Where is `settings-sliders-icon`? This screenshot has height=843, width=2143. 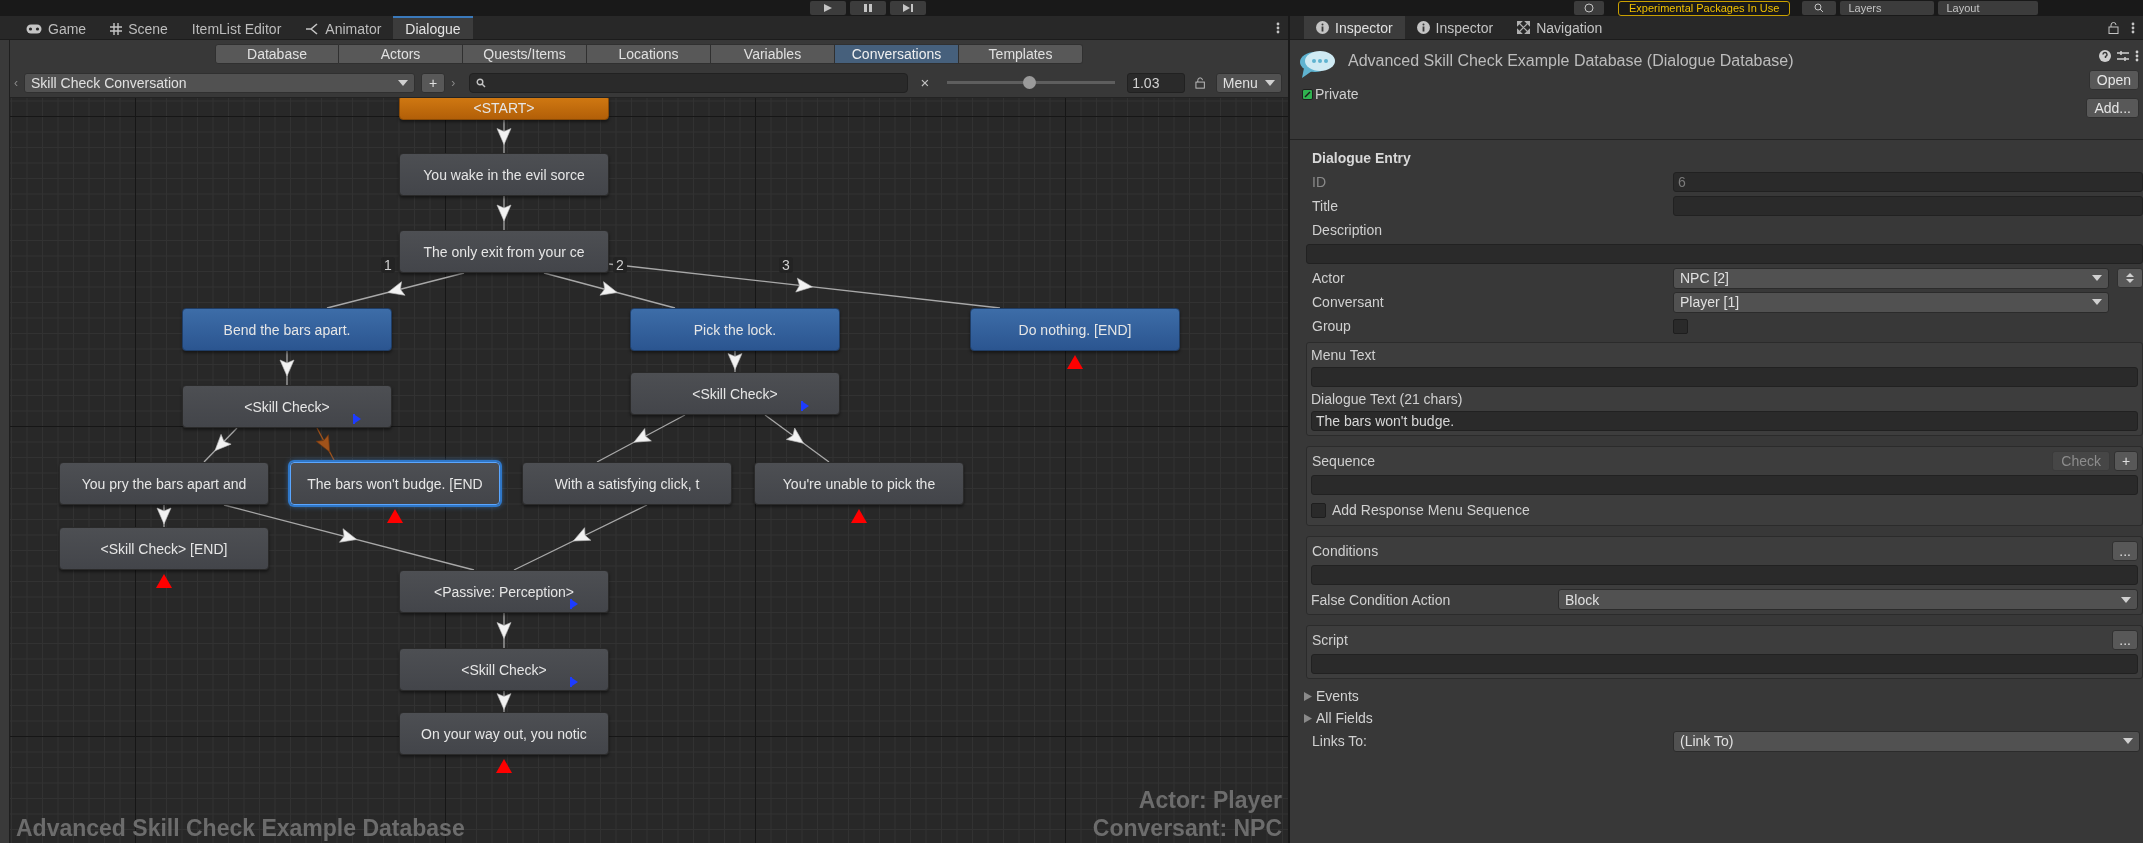
settings-sliders-icon is located at coordinates (2123, 56).